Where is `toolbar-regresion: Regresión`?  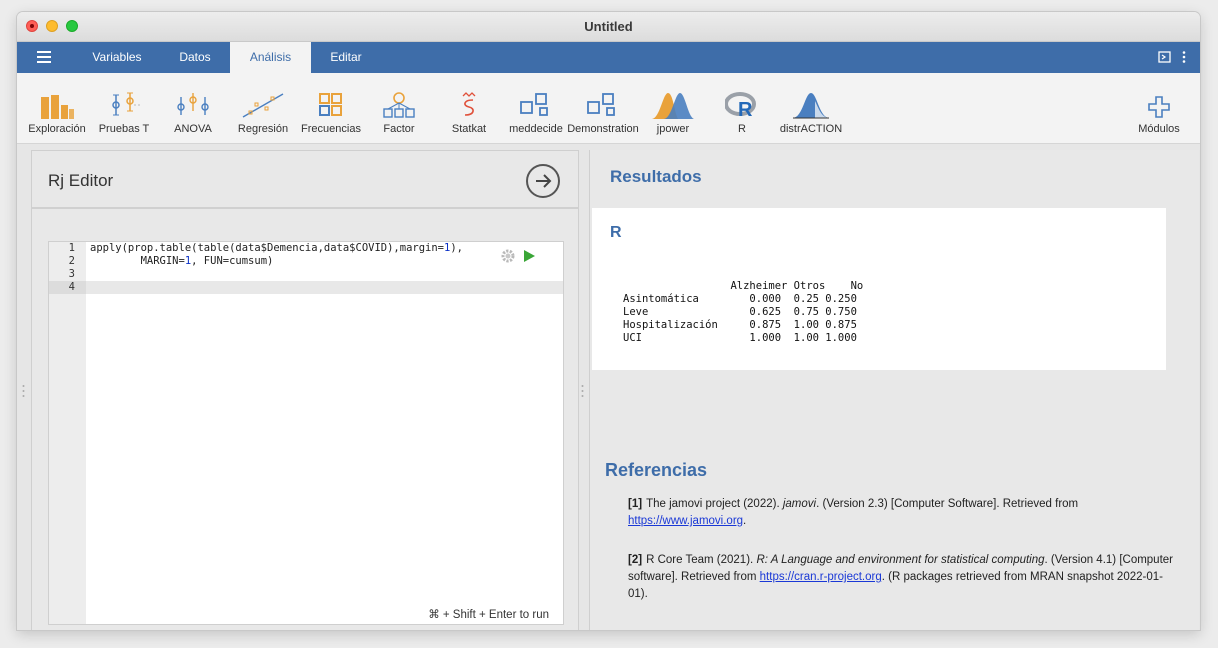 toolbar-regresion: Regresión is located at coordinates (263, 104).